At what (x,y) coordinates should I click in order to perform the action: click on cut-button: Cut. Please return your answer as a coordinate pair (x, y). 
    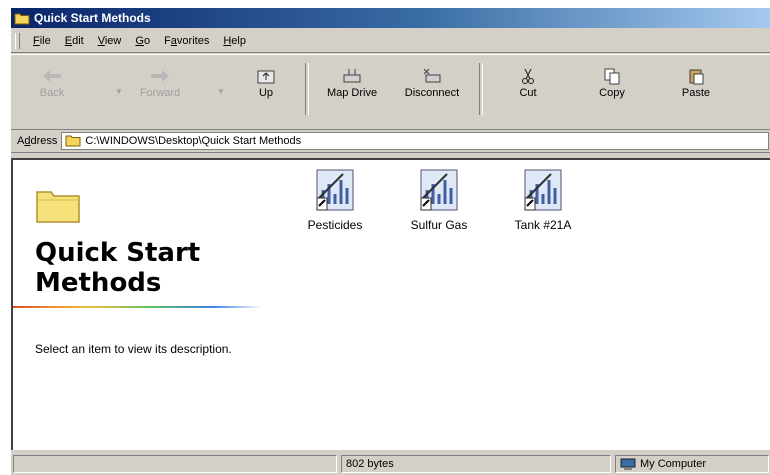
    Looking at the image, I should click on (528, 89).